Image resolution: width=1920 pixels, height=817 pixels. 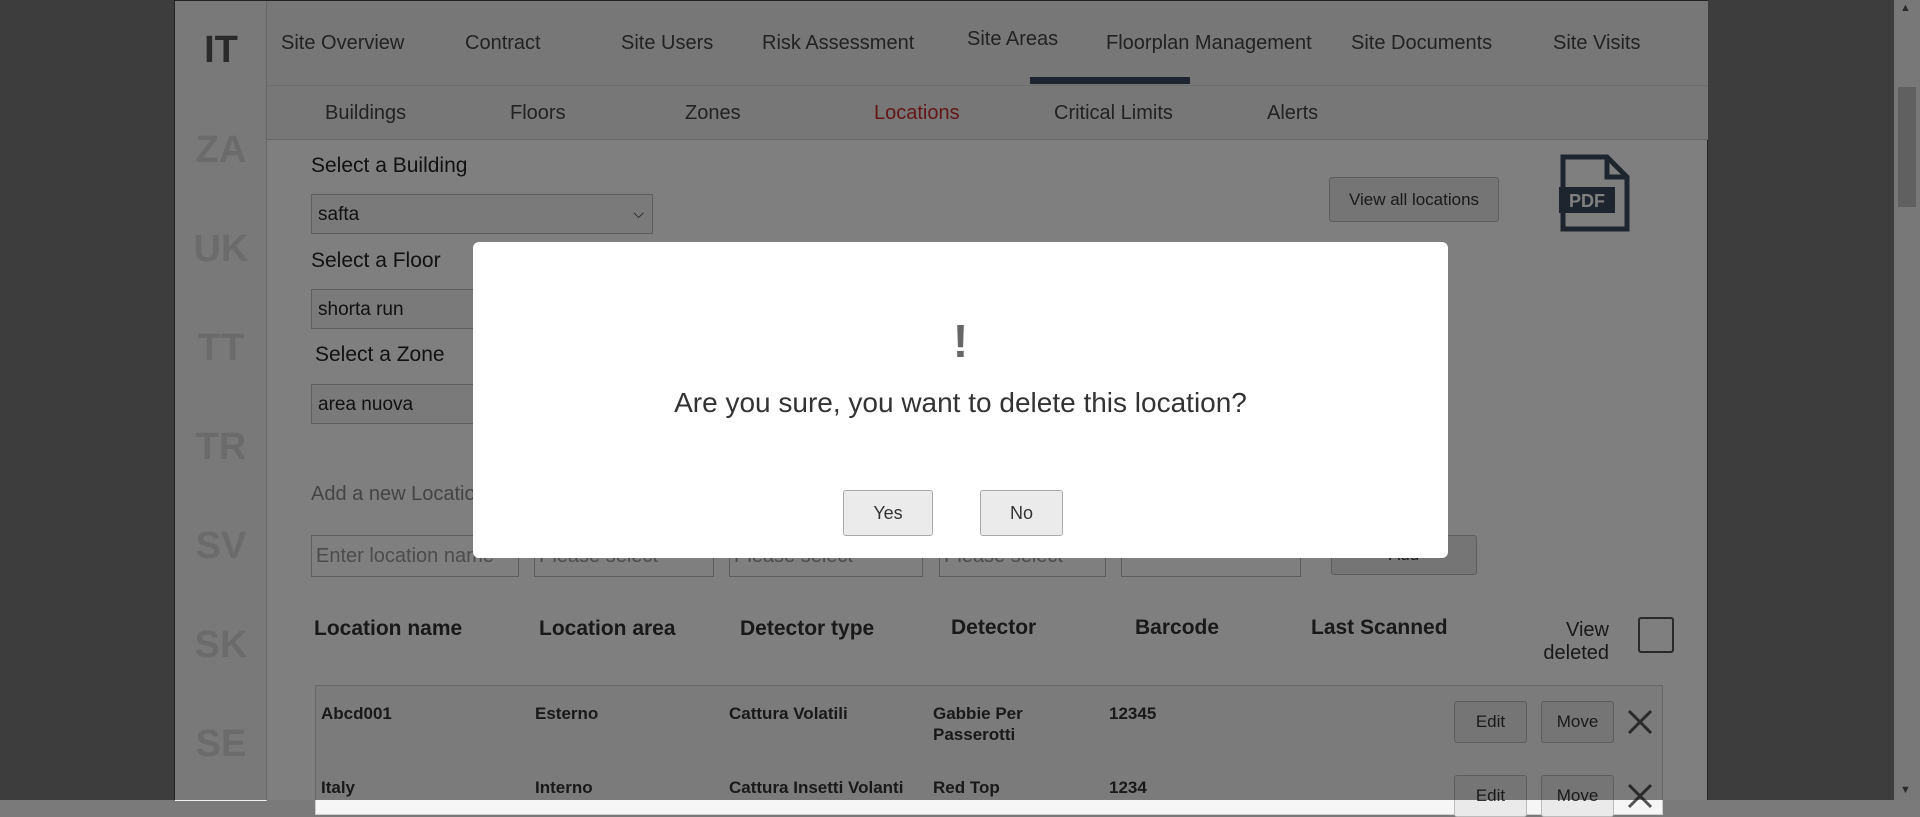 I want to click on warning-icon: !, so click(x=960, y=341).